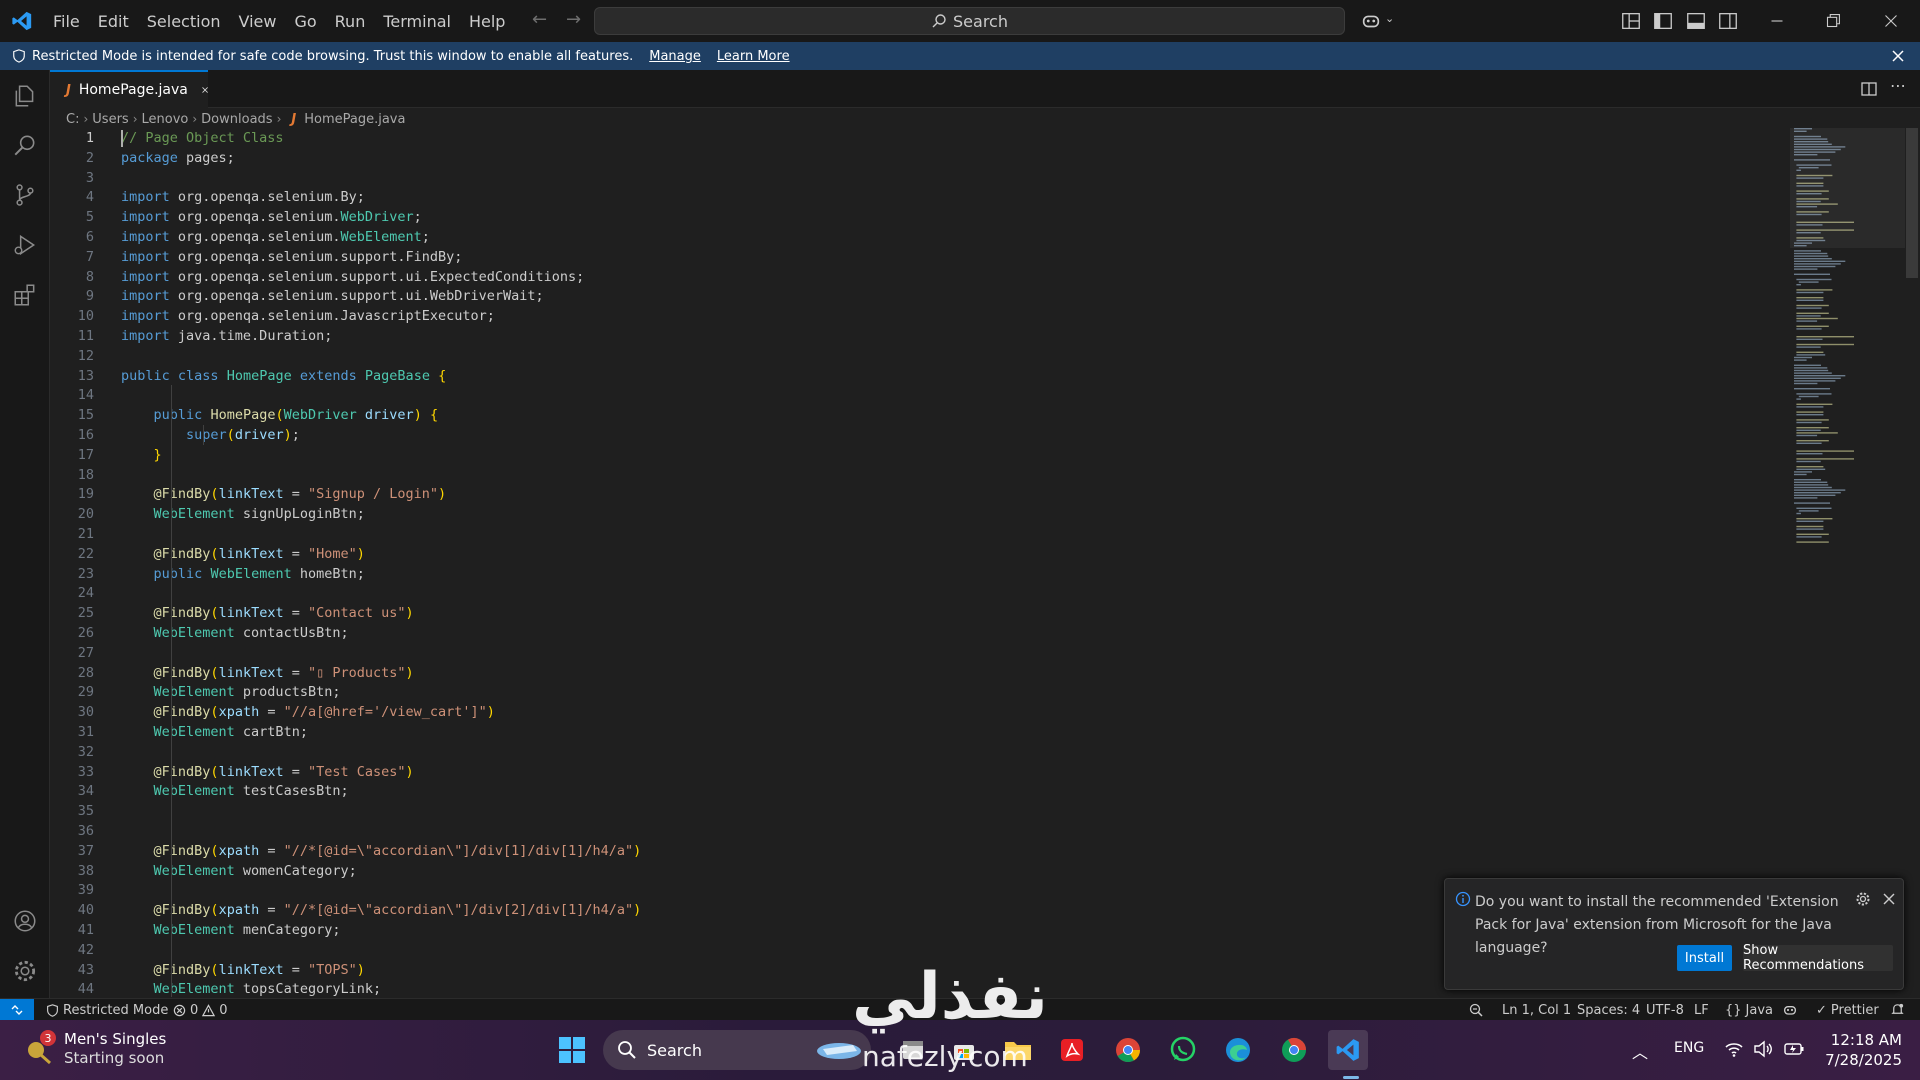 This screenshot has height=1080, width=1920. I want to click on restore-icon, so click(1833, 21).